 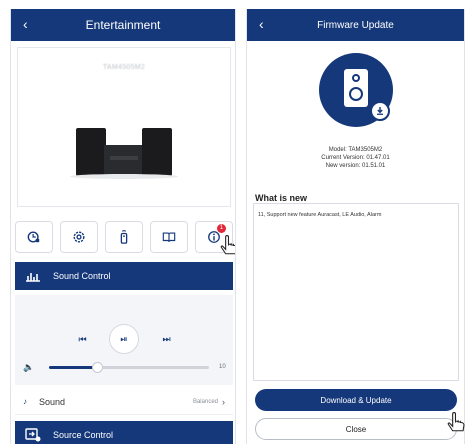 I want to click on speaker-download-icon, so click(x=356, y=90).